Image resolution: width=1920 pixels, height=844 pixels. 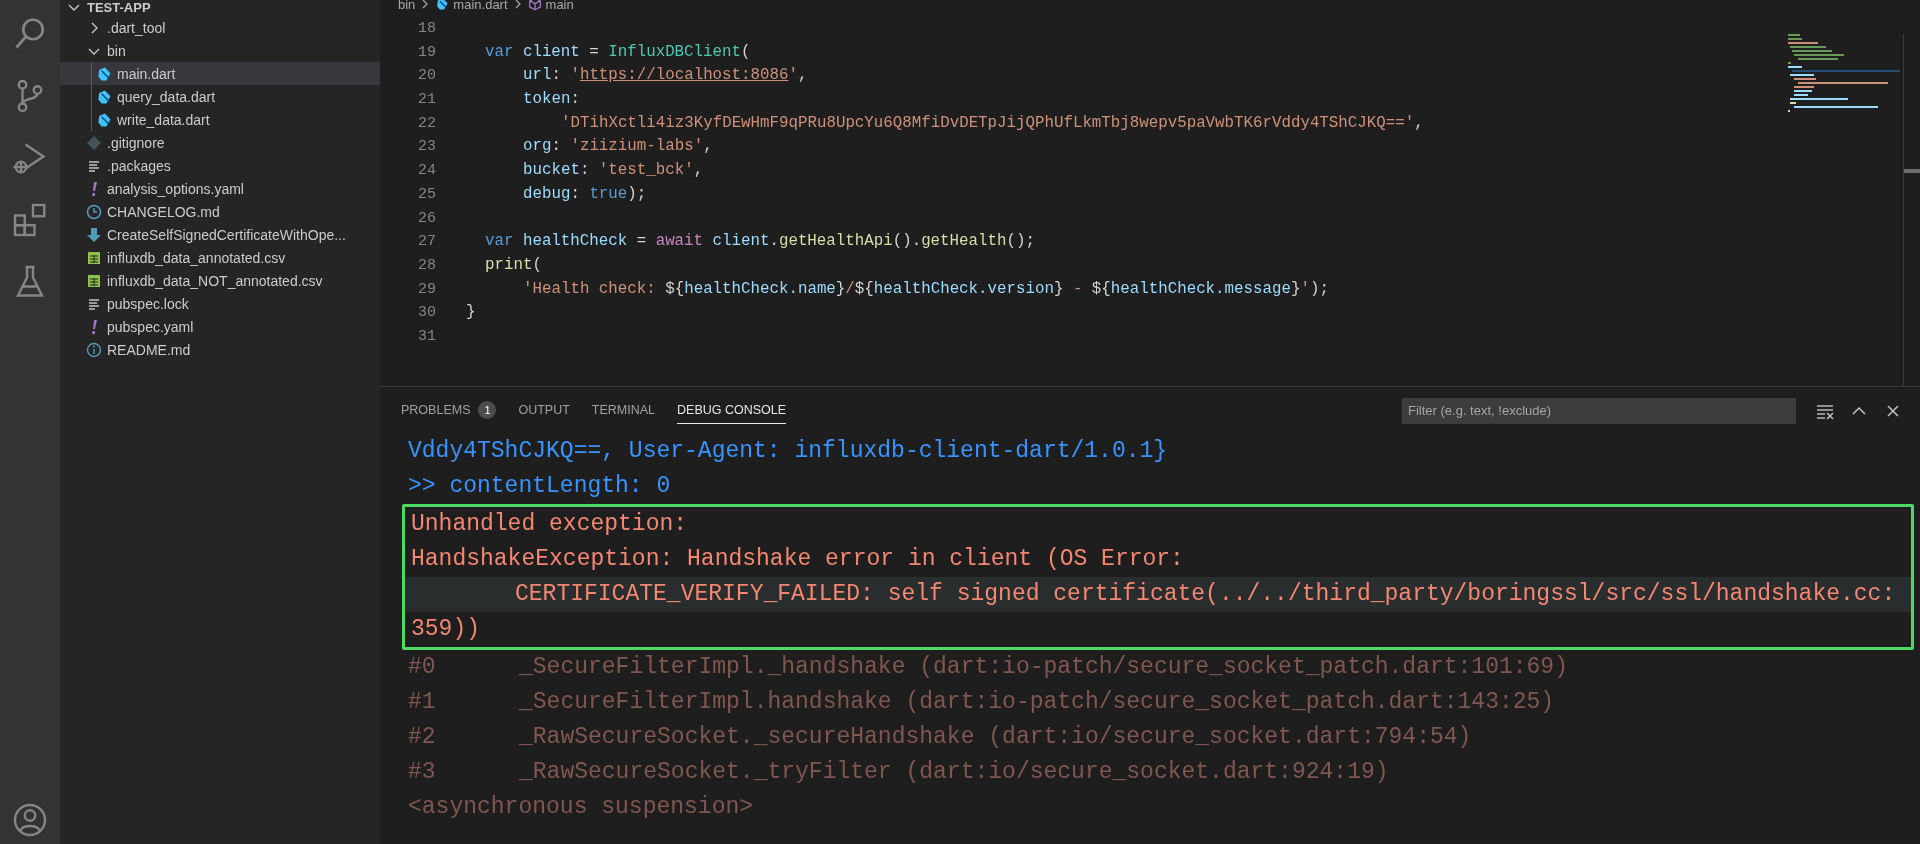 What do you see at coordinates (30, 820) in the screenshot?
I see `account-icon` at bounding box center [30, 820].